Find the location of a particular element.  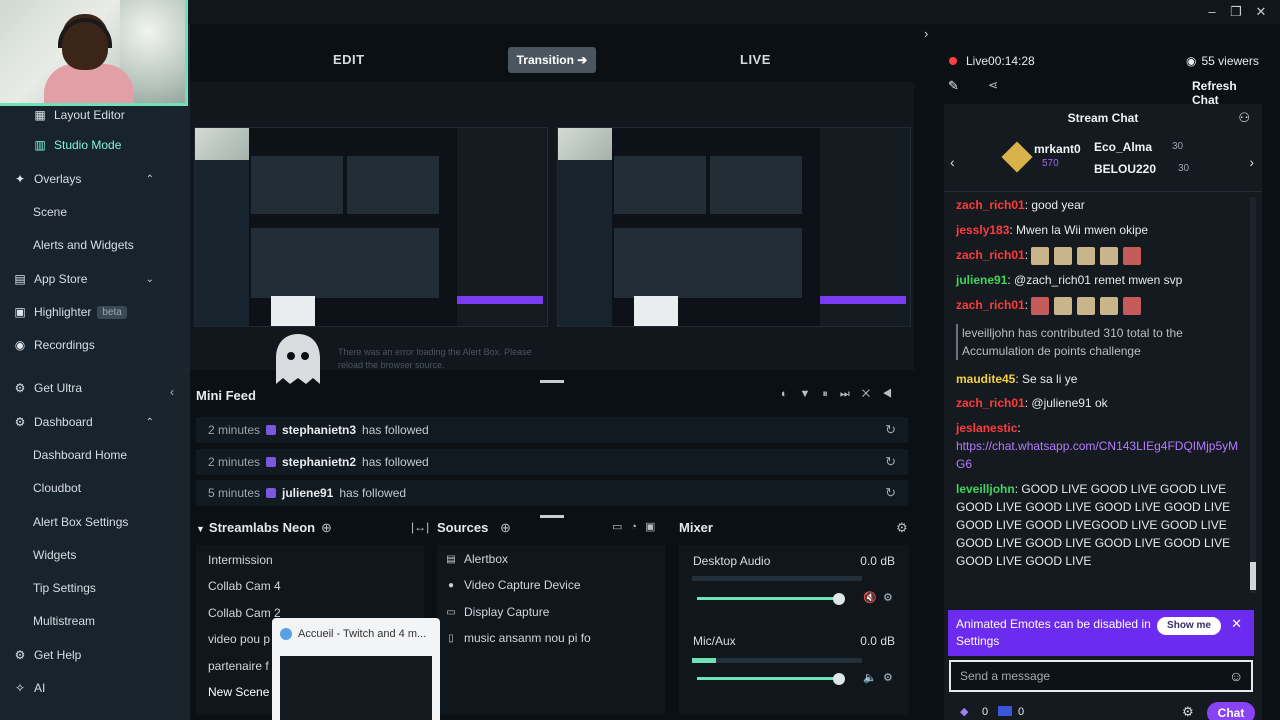

source-tools-icons: ▭◔▣ is located at coordinates (637, 526).